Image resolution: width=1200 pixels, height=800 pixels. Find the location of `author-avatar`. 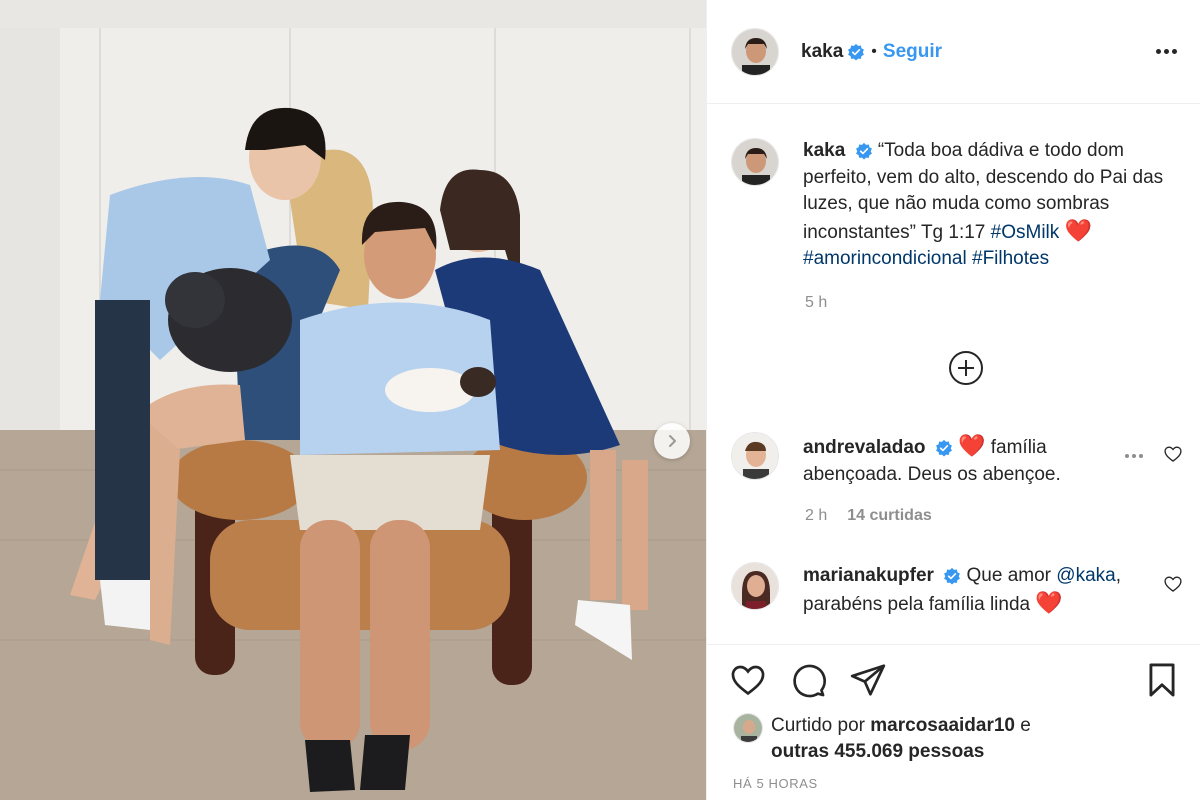

author-avatar is located at coordinates (755, 51).